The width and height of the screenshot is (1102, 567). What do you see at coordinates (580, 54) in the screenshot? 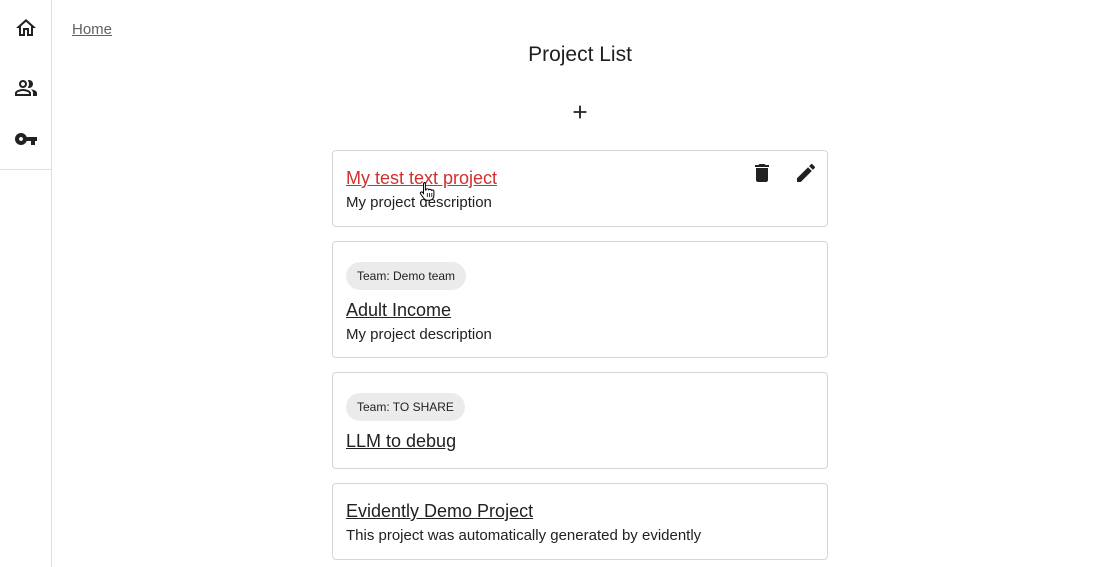
I see `page-title: Project List` at bounding box center [580, 54].